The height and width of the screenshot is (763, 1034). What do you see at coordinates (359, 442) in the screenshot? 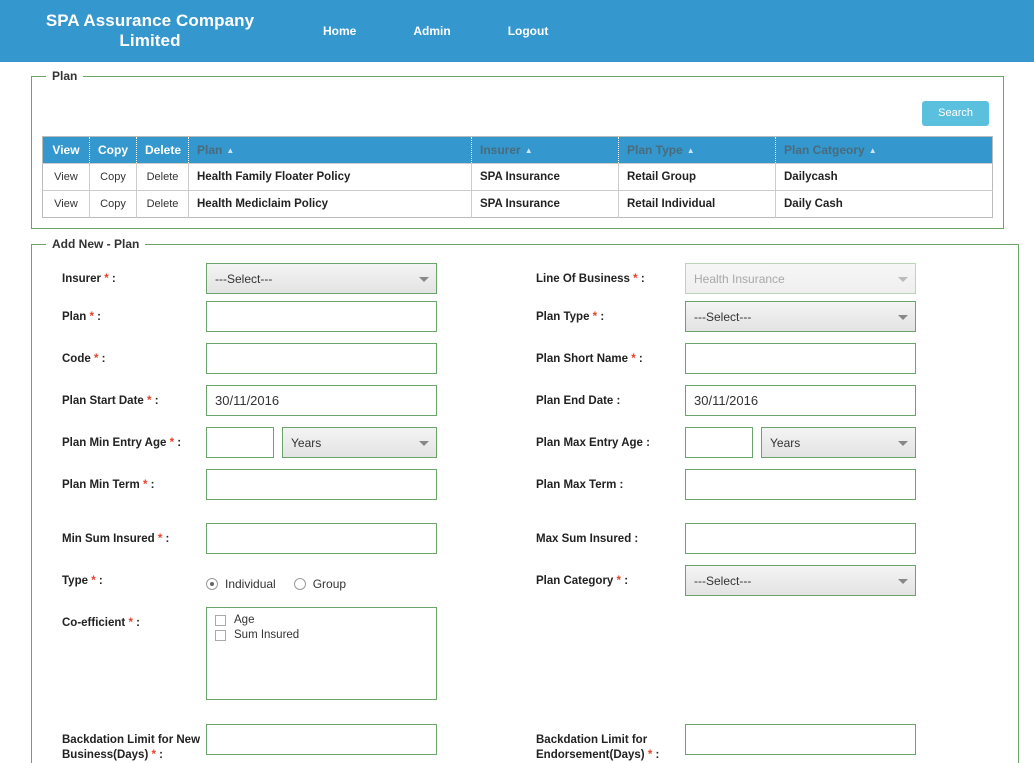
I see `plan-min-entry-age-unit-select: Years` at bounding box center [359, 442].